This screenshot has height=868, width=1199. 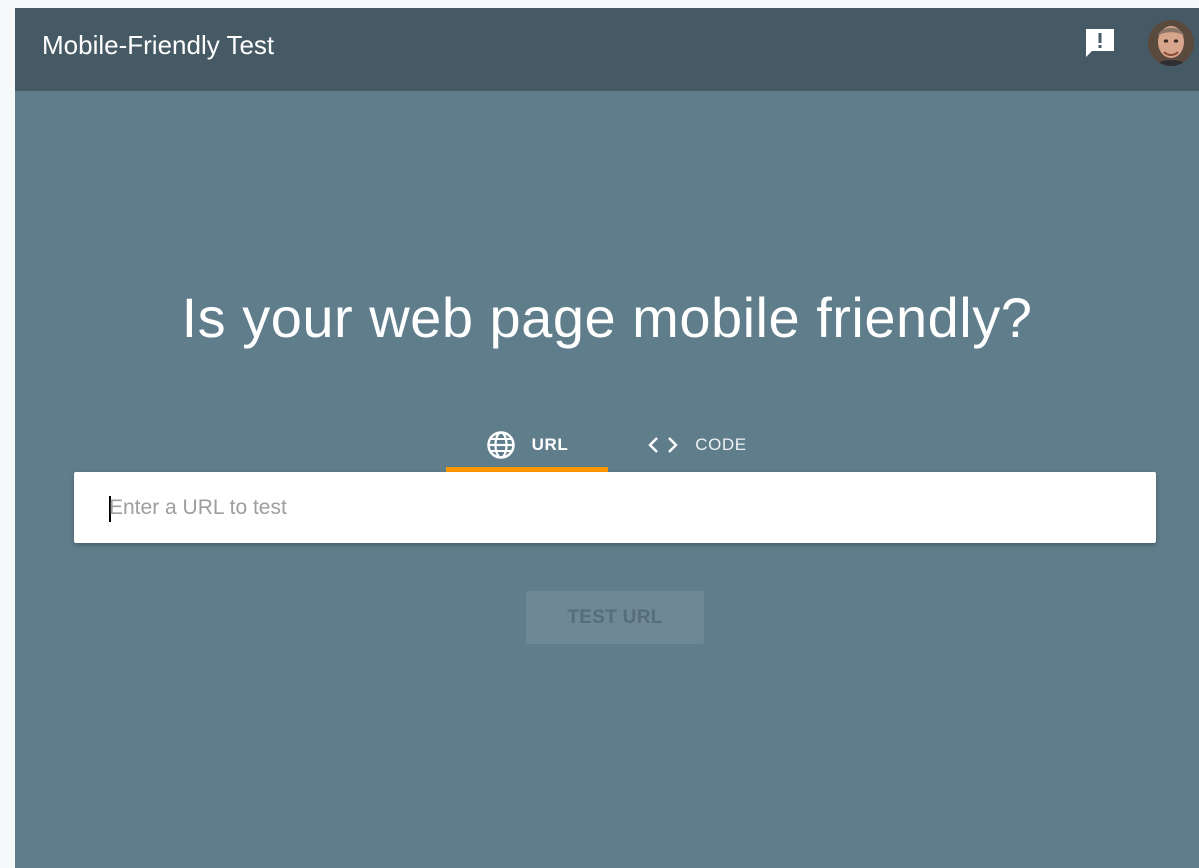 I want to click on avatar, so click(x=1171, y=43).